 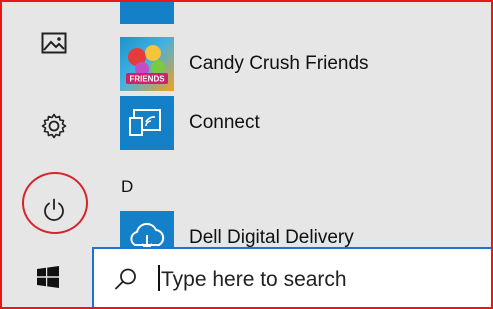 What do you see at coordinates (254, 280) in the screenshot?
I see `search-input: Type here to search` at bounding box center [254, 280].